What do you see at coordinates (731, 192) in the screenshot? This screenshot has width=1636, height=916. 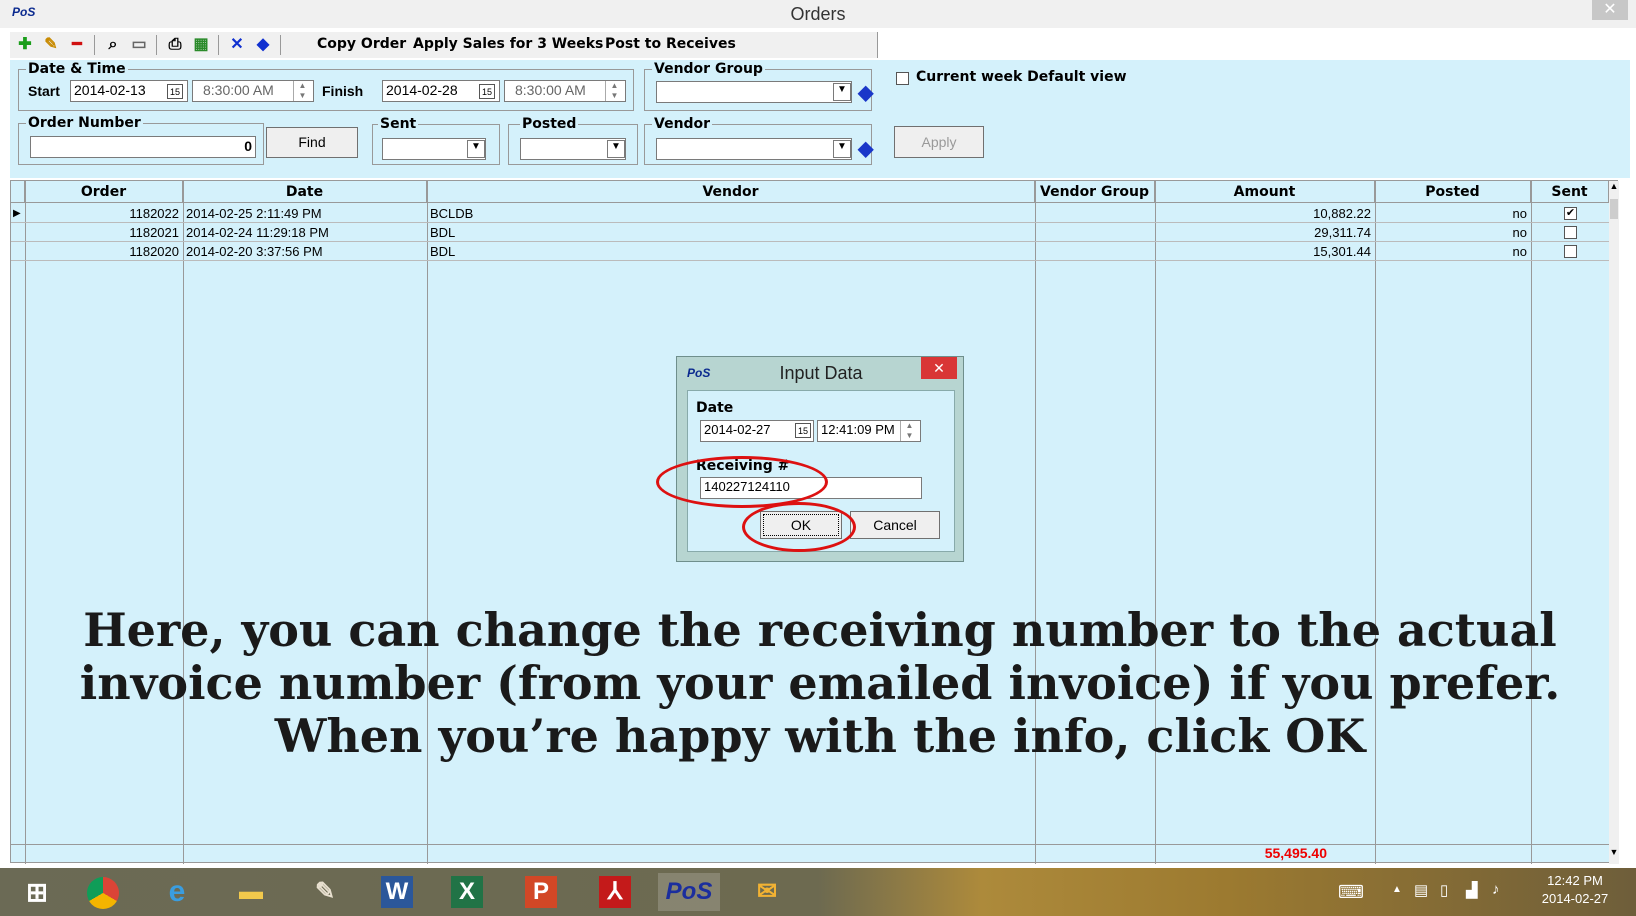 I see `column-header-vendor: Vendor` at bounding box center [731, 192].